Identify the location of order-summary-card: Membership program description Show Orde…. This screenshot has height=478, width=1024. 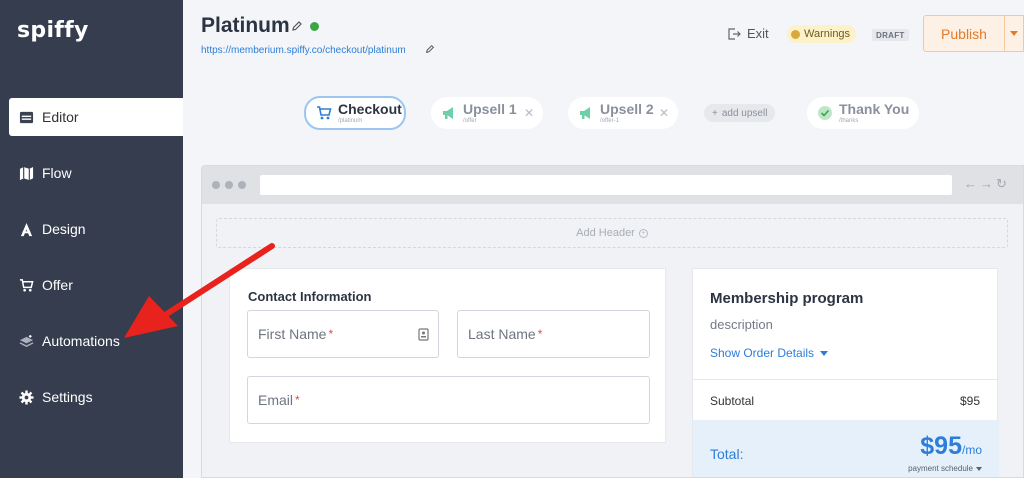
(845, 372).